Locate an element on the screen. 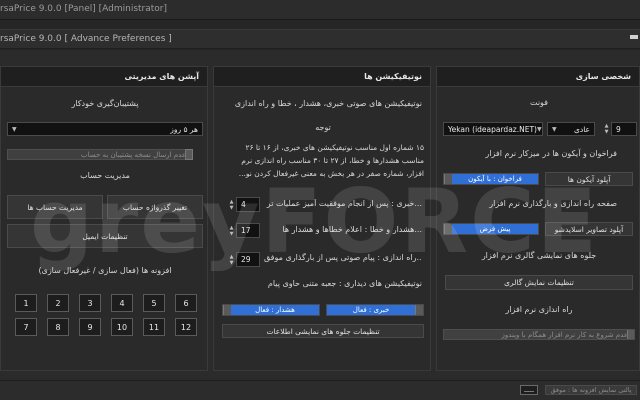 The height and width of the screenshot is (400, 640). notification-display-settings-button: تنظیمات جلوه های نمایشی اطلاعات is located at coordinates (323, 331).